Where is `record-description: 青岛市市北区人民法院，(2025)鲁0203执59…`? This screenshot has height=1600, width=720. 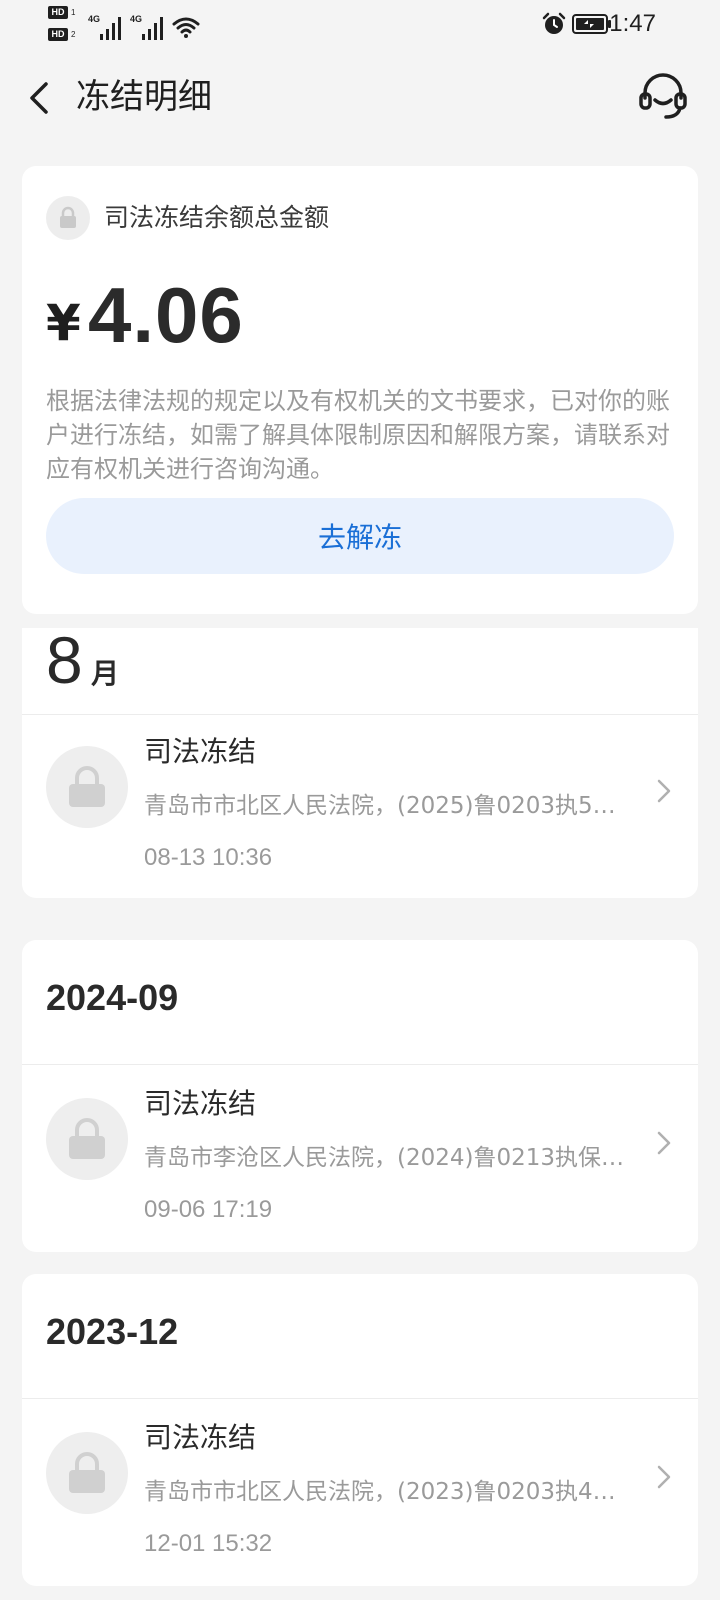 record-description: 青岛市市北区人民法院，(2025)鲁0203执59… is located at coordinates (384, 806).